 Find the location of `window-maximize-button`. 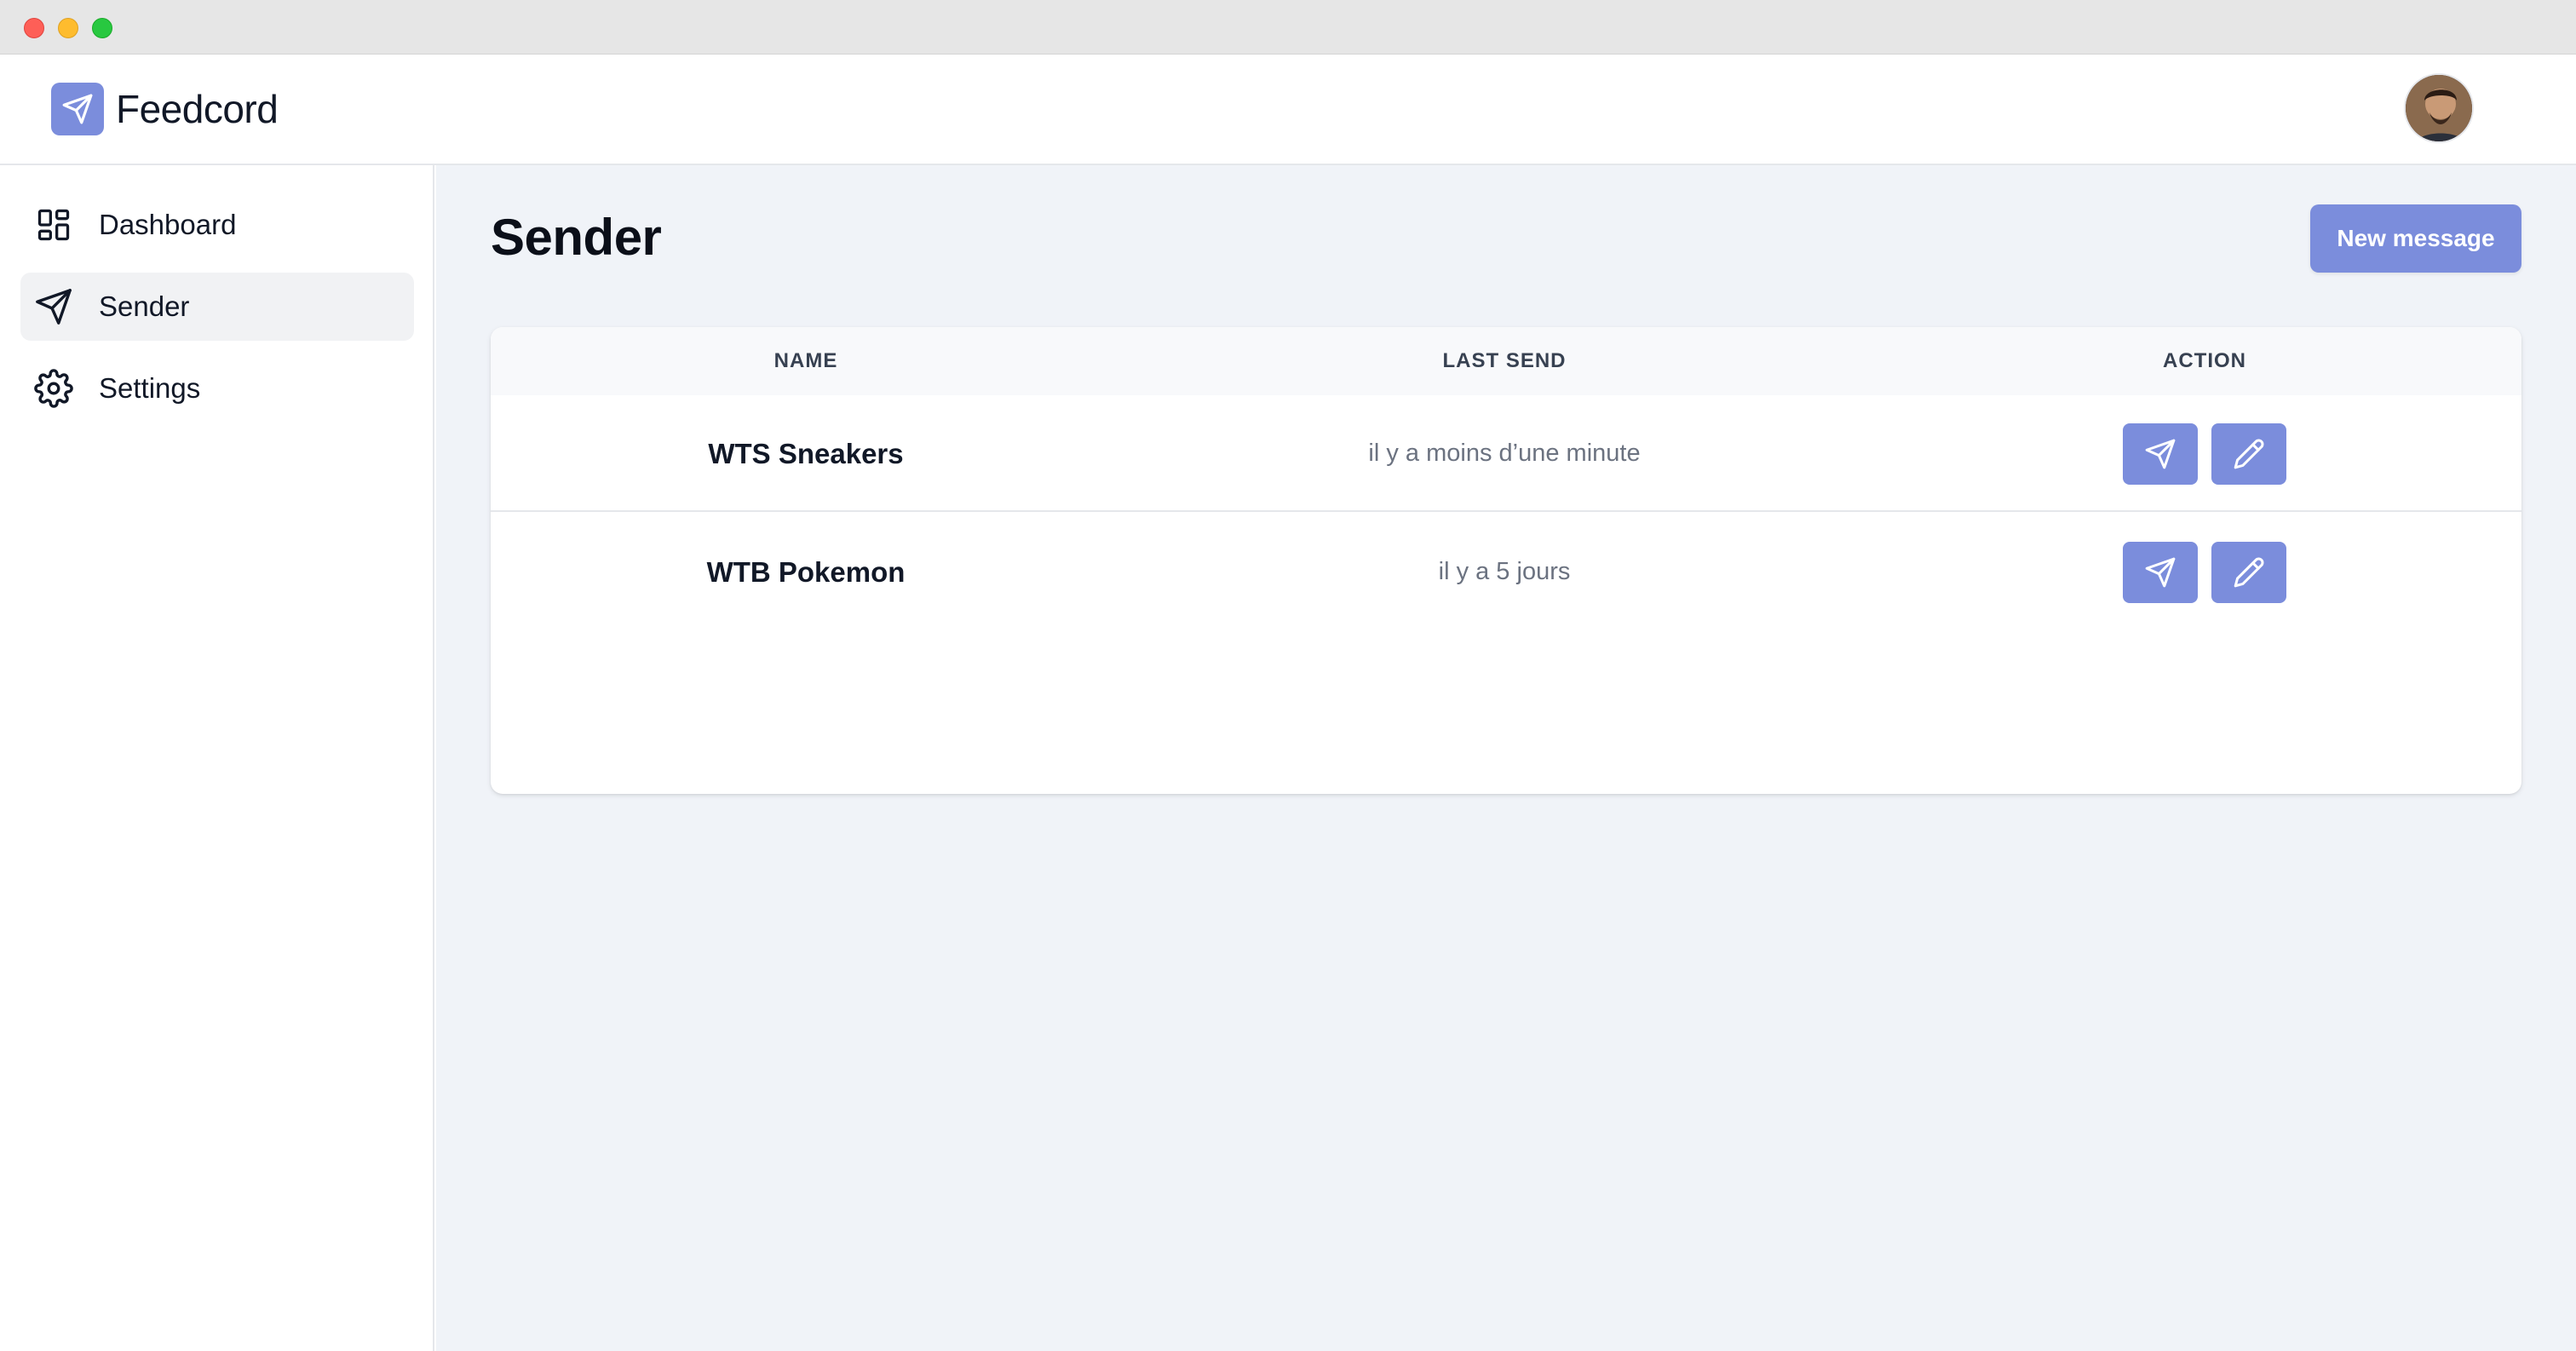

window-maximize-button is located at coordinates (102, 28).